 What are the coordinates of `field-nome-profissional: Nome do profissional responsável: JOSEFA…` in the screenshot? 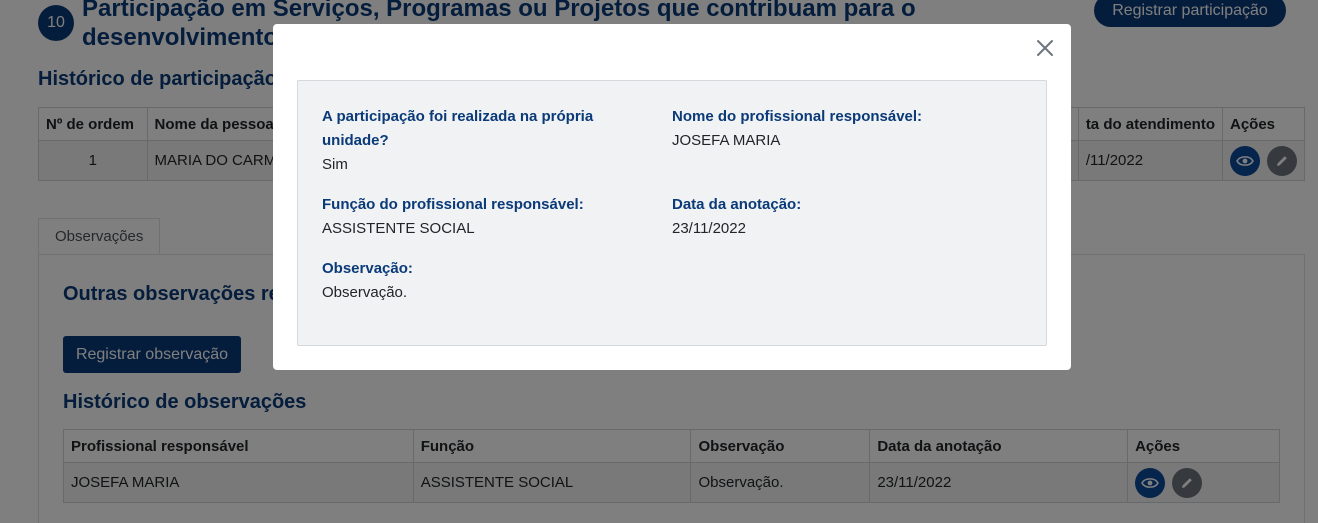 It's located at (842, 129).